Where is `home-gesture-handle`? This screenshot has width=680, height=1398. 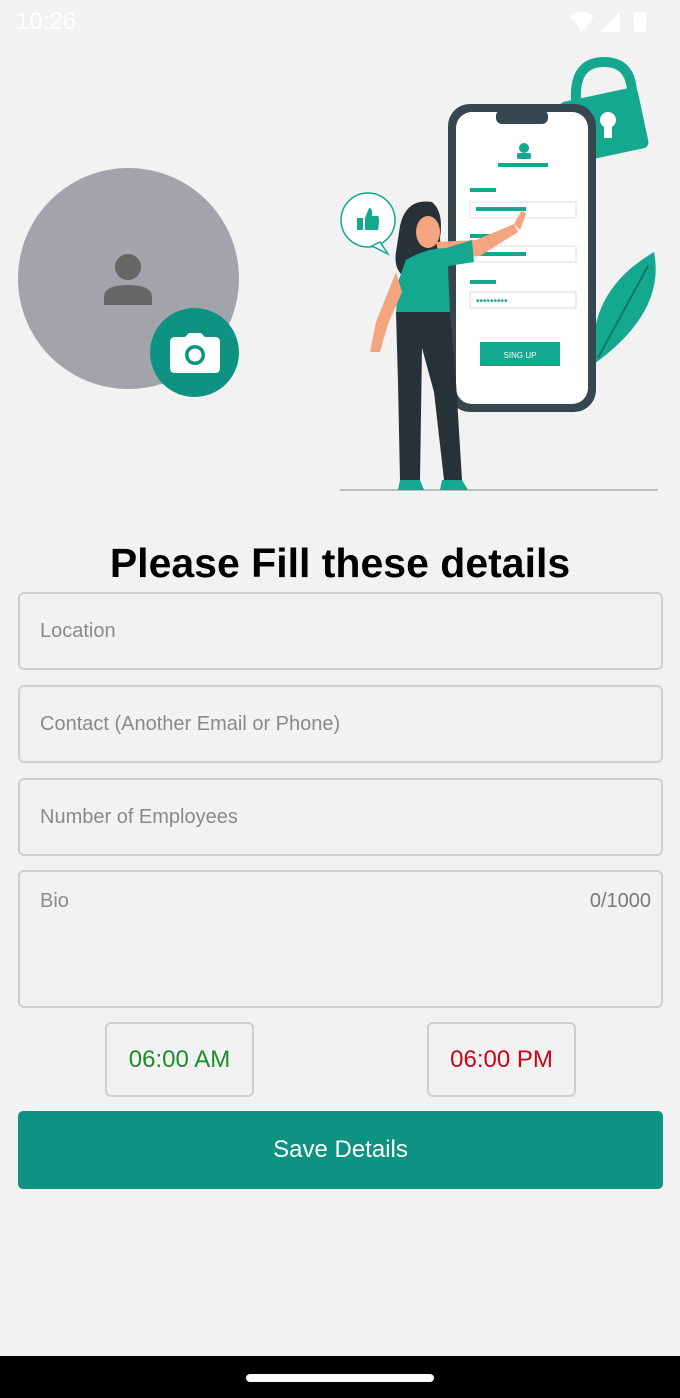 home-gesture-handle is located at coordinates (340, 1378).